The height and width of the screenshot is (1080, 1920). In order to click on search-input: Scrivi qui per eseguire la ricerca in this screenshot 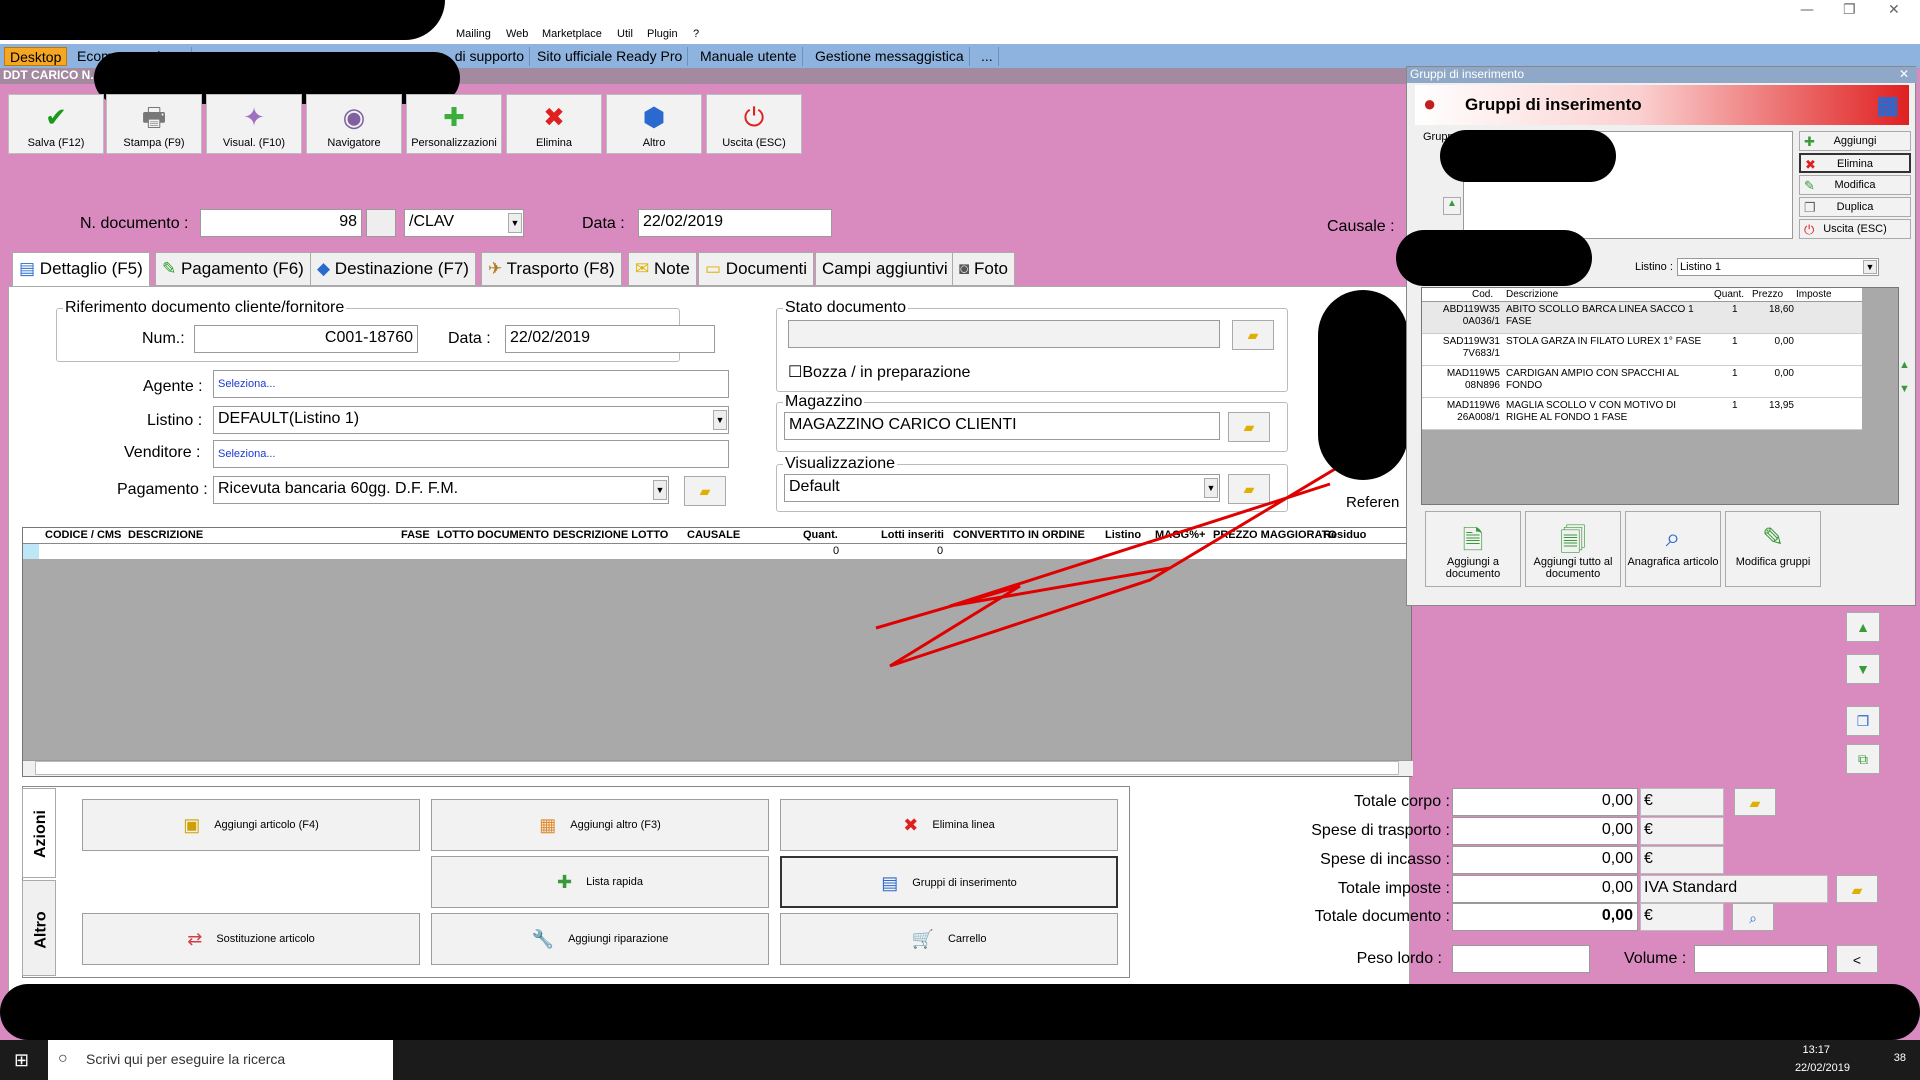, I will do `click(220, 1060)`.